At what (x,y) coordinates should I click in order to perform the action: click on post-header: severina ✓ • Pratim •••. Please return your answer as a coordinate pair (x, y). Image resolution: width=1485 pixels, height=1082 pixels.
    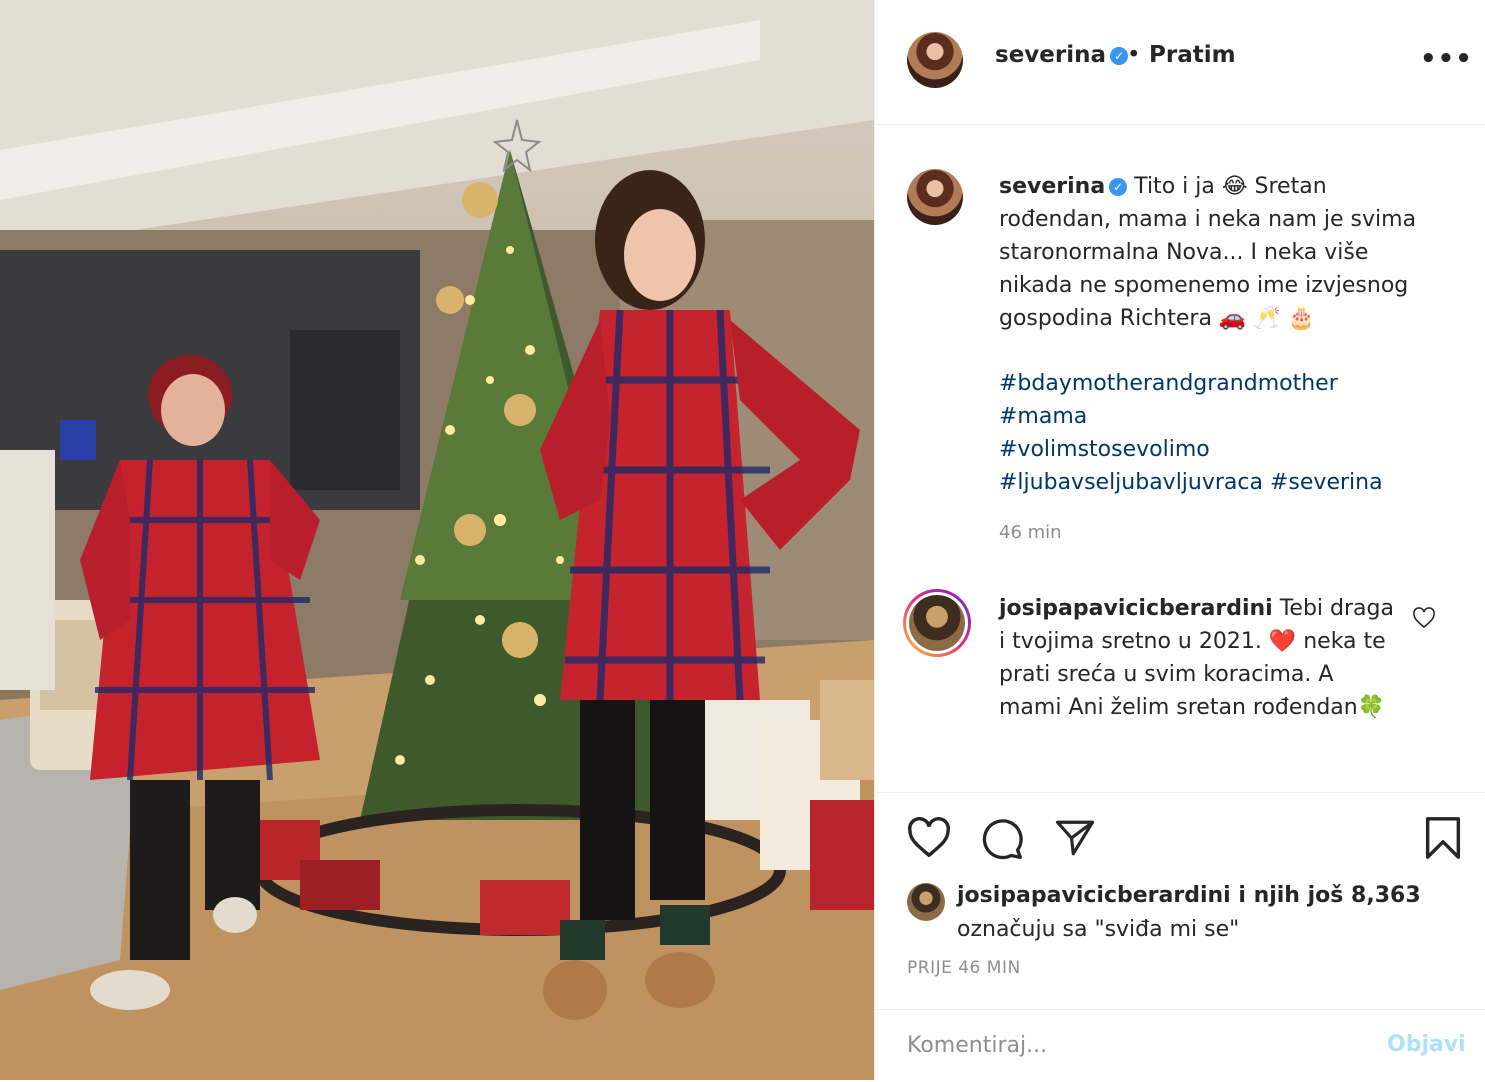
    Looking at the image, I should click on (1180, 62).